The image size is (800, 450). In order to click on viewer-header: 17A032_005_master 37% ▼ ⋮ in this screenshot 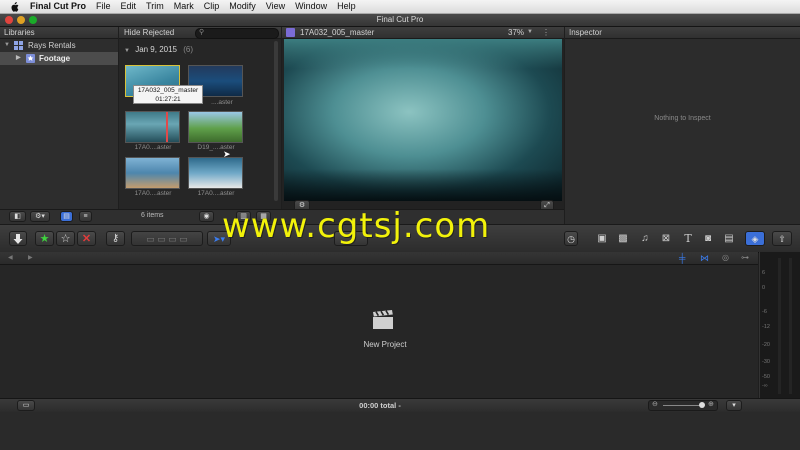, I will do `click(423, 33)`.